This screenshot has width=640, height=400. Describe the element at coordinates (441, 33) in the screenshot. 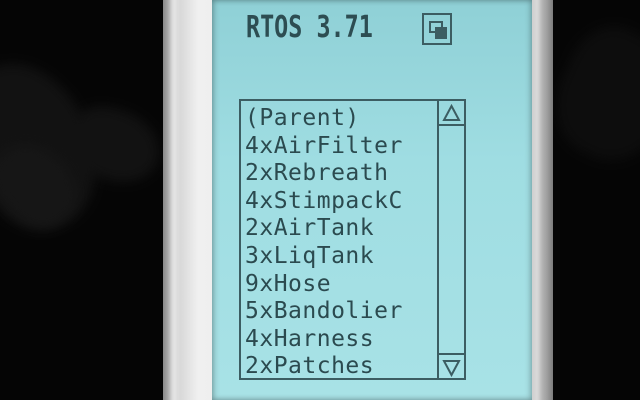

I see `window-toggle-icon-fill` at that location.